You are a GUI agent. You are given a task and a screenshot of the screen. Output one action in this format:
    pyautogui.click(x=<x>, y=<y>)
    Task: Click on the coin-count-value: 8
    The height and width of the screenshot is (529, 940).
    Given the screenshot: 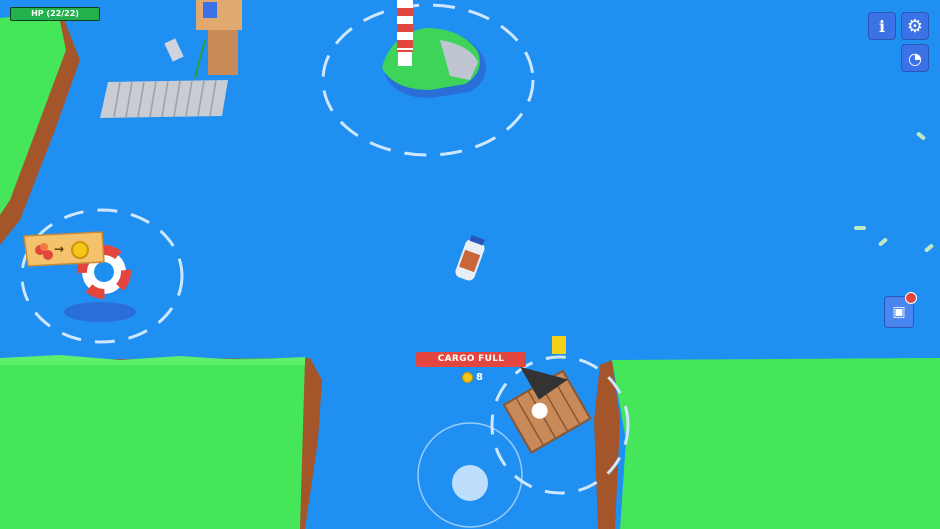 What is the action you would take?
    pyautogui.click(x=479, y=377)
    